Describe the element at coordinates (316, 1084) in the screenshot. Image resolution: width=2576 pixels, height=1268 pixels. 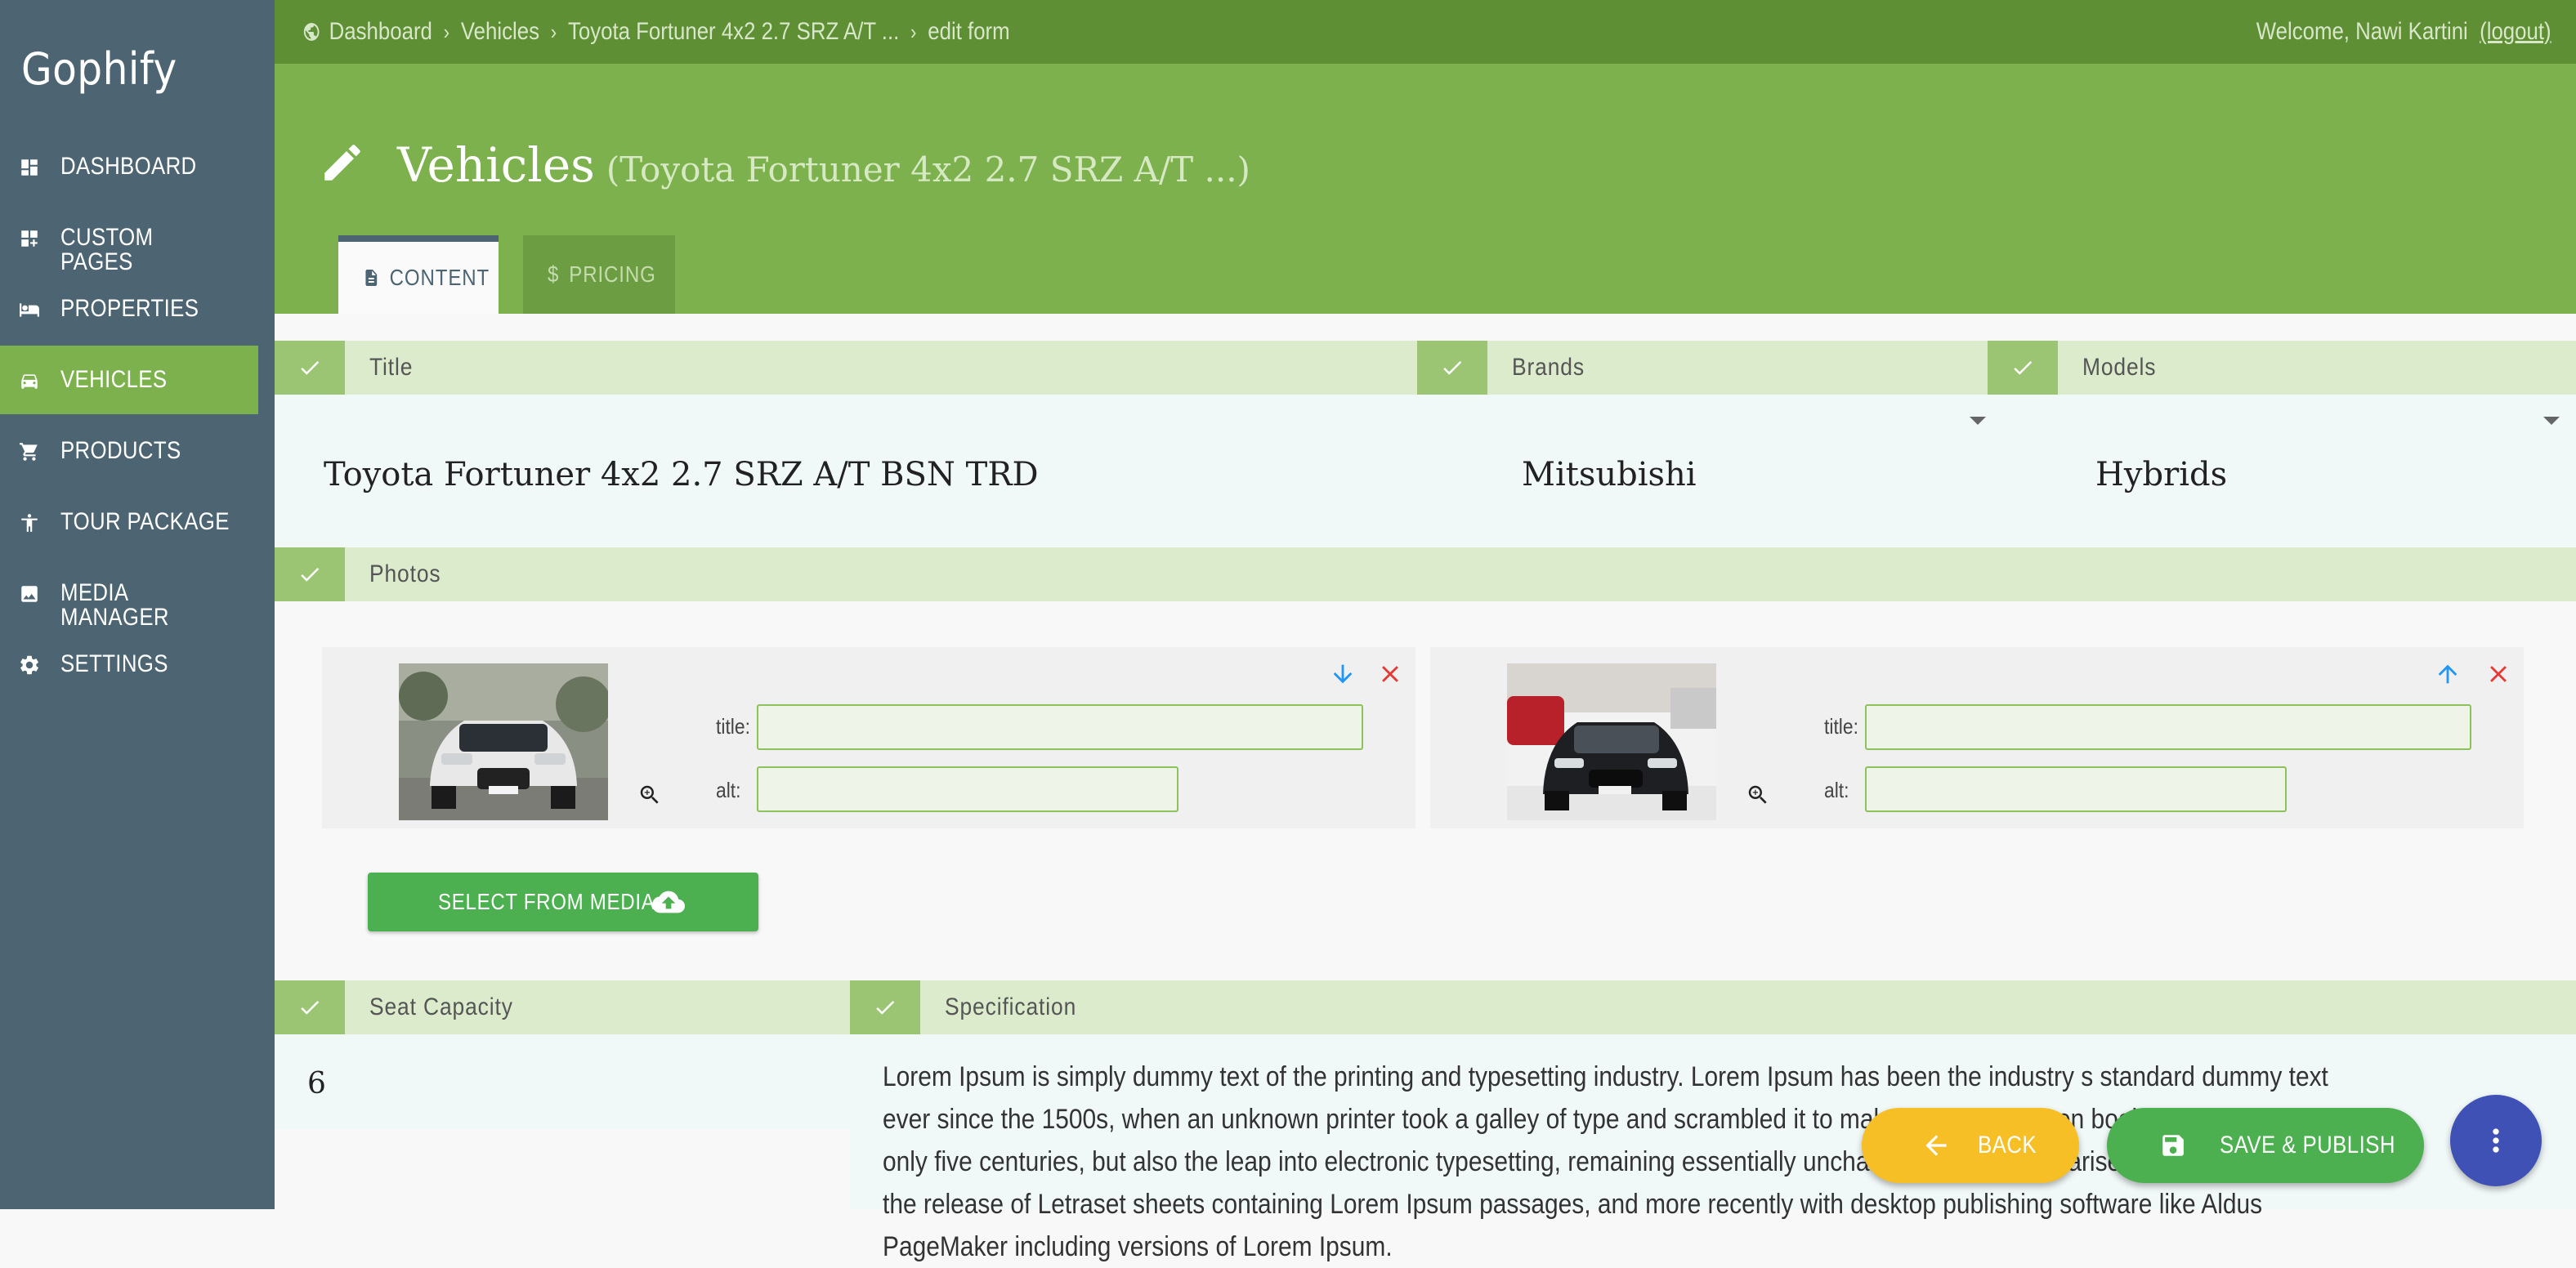
I see `seat-capacity-input: 6` at that location.